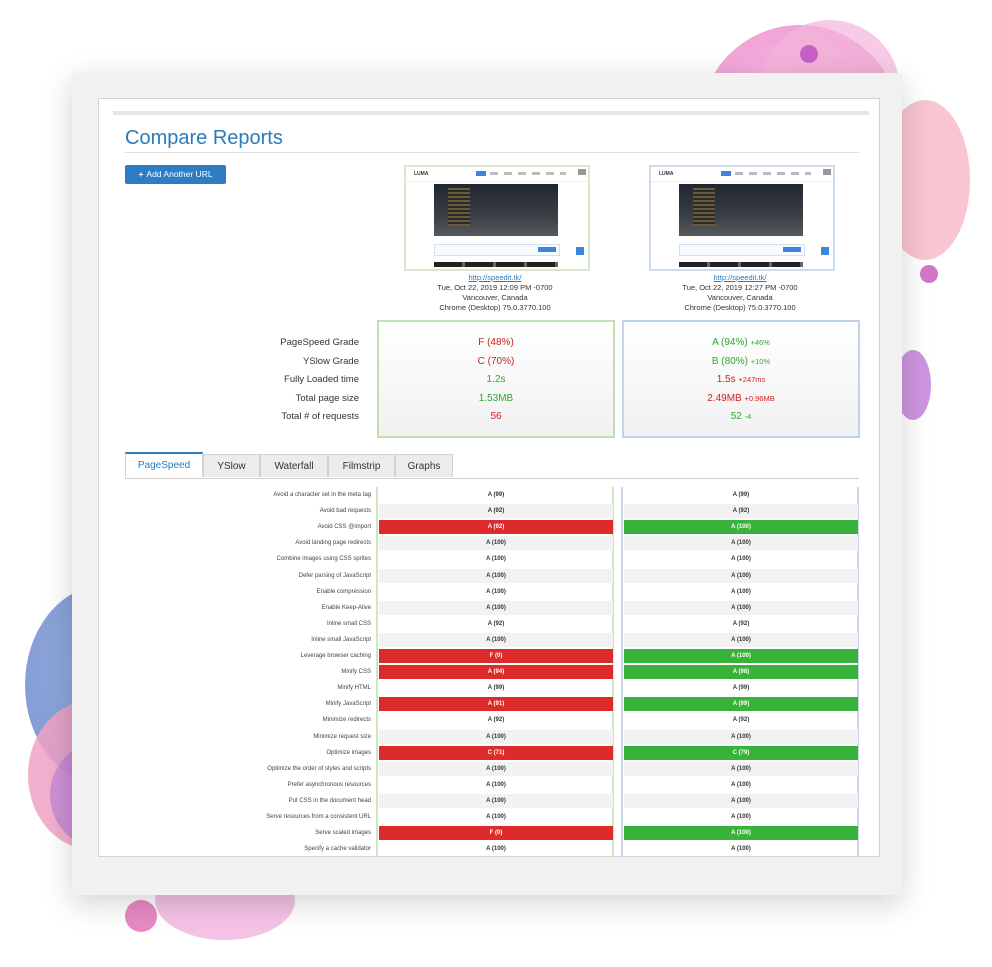  What do you see at coordinates (495, 278) in the screenshot?
I see `report-a-url: http://speedit.tk/` at bounding box center [495, 278].